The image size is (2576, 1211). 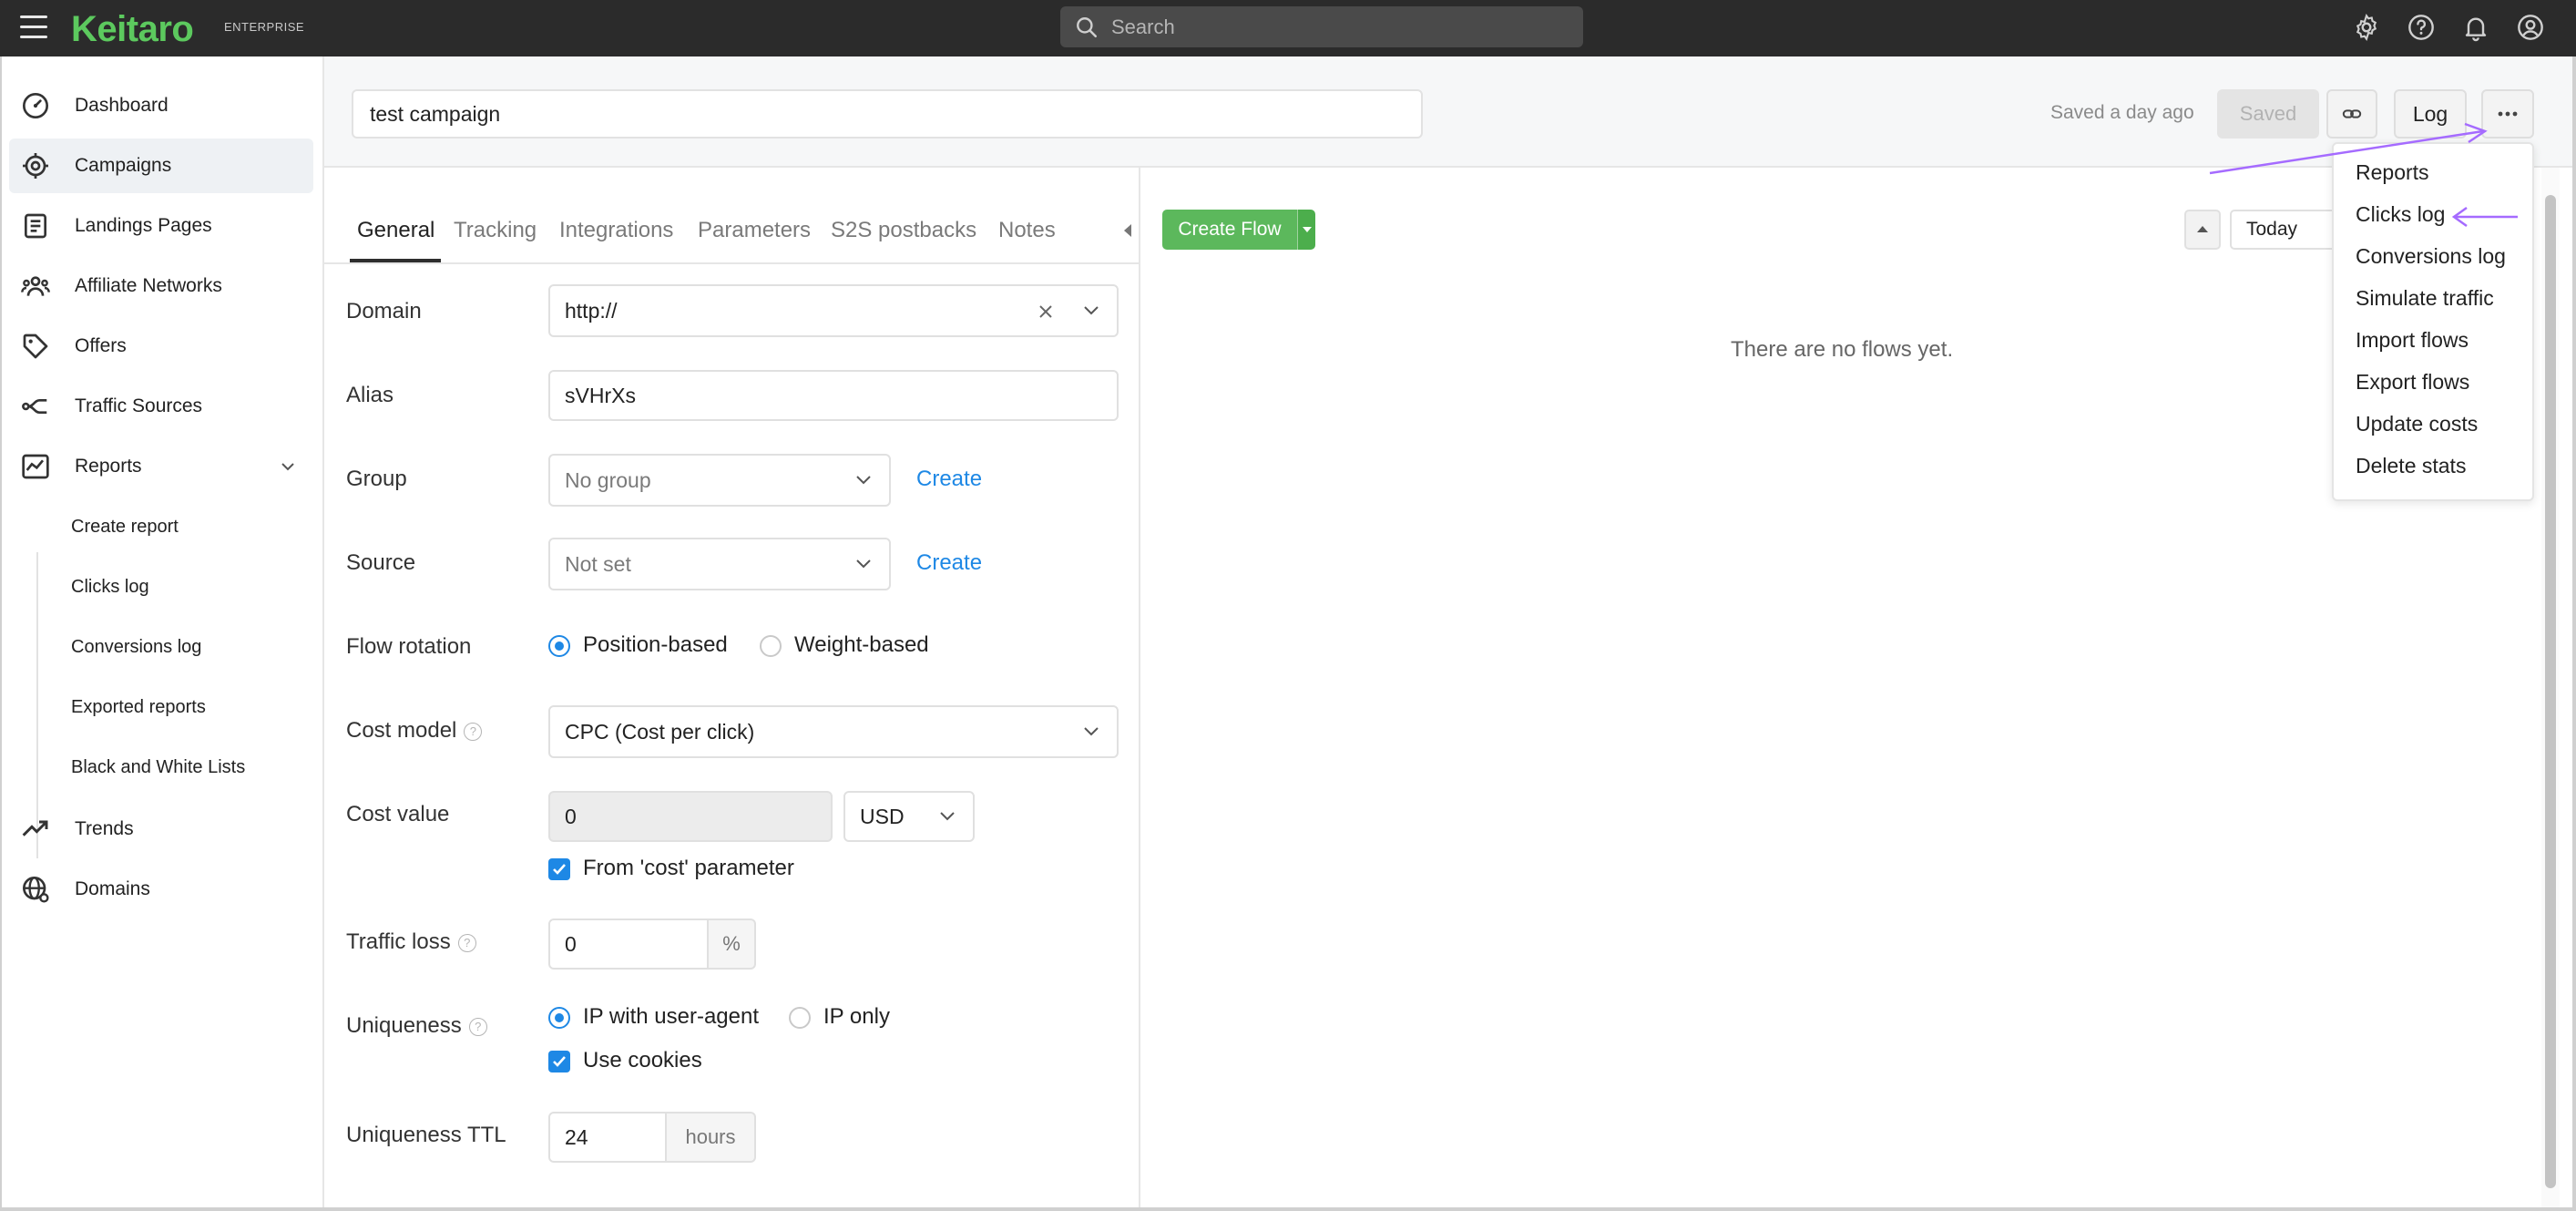 What do you see at coordinates (138, 707) in the screenshot?
I see `sidebar-subitem-exported-reports: Exported reports` at bounding box center [138, 707].